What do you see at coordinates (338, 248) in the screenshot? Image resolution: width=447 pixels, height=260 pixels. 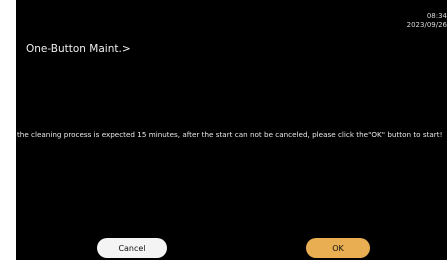 I see `ok-button: OK` at bounding box center [338, 248].